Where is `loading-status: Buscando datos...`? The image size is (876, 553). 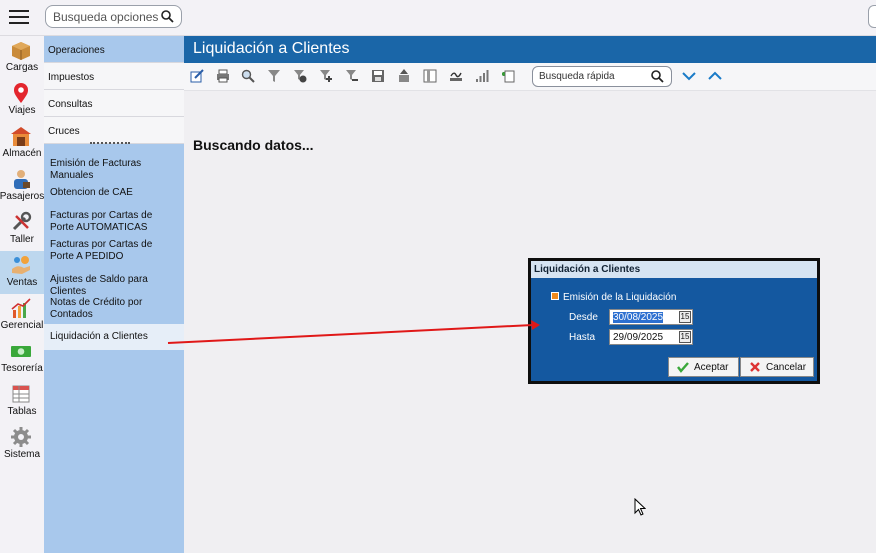
loading-status: Buscando datos... is located at coordinates (253, 145).